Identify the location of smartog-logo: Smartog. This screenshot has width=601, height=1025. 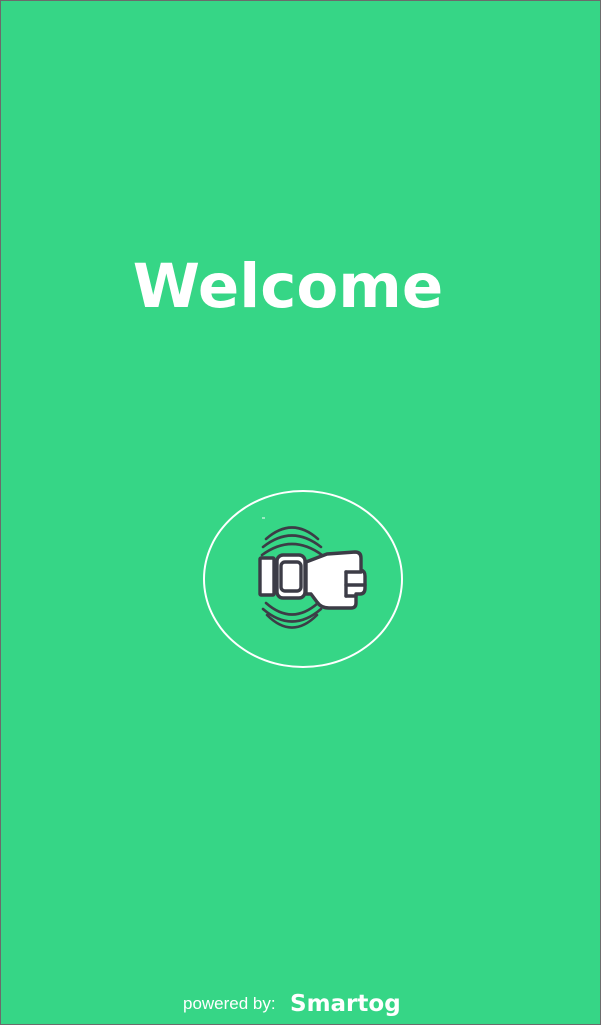
(345, 1004).